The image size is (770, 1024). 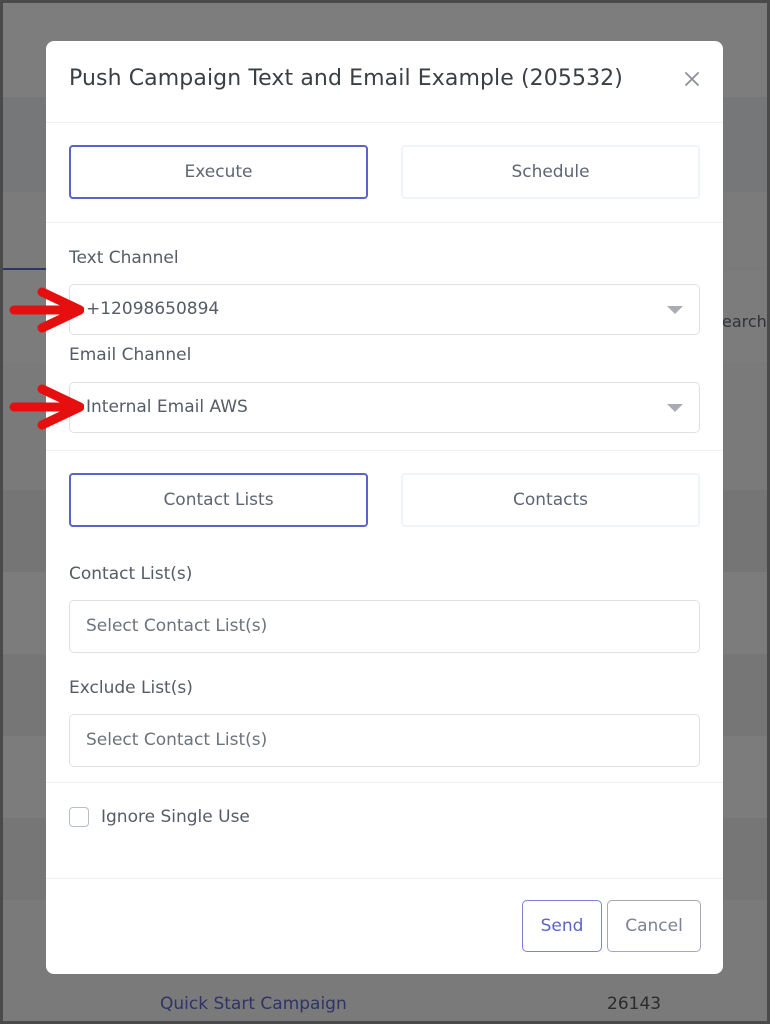 What do you see at coordinates (654, 926) in the screenshot?
I see `cancel-button: Cancel` at bounding box center [654, 926].